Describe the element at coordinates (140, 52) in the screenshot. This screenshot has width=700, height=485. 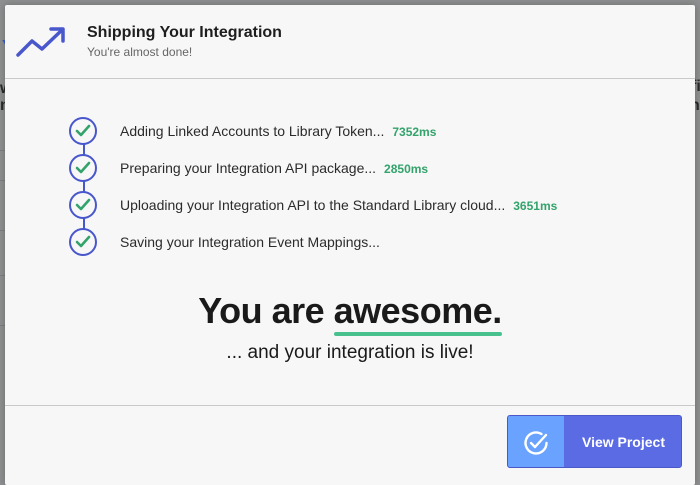
I see `modal-subtitle: You're almost done!` at that location.